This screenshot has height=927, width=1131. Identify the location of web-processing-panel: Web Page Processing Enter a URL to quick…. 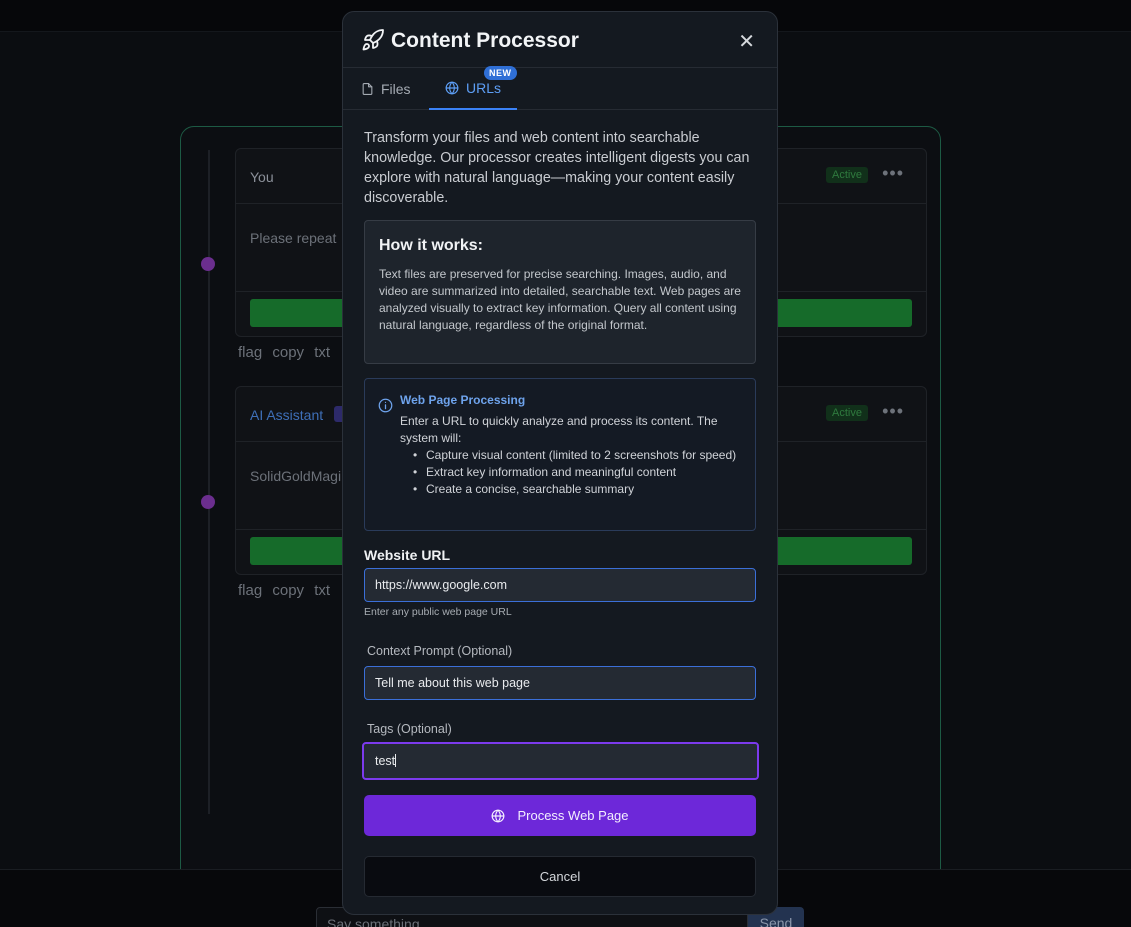
(560, 454).